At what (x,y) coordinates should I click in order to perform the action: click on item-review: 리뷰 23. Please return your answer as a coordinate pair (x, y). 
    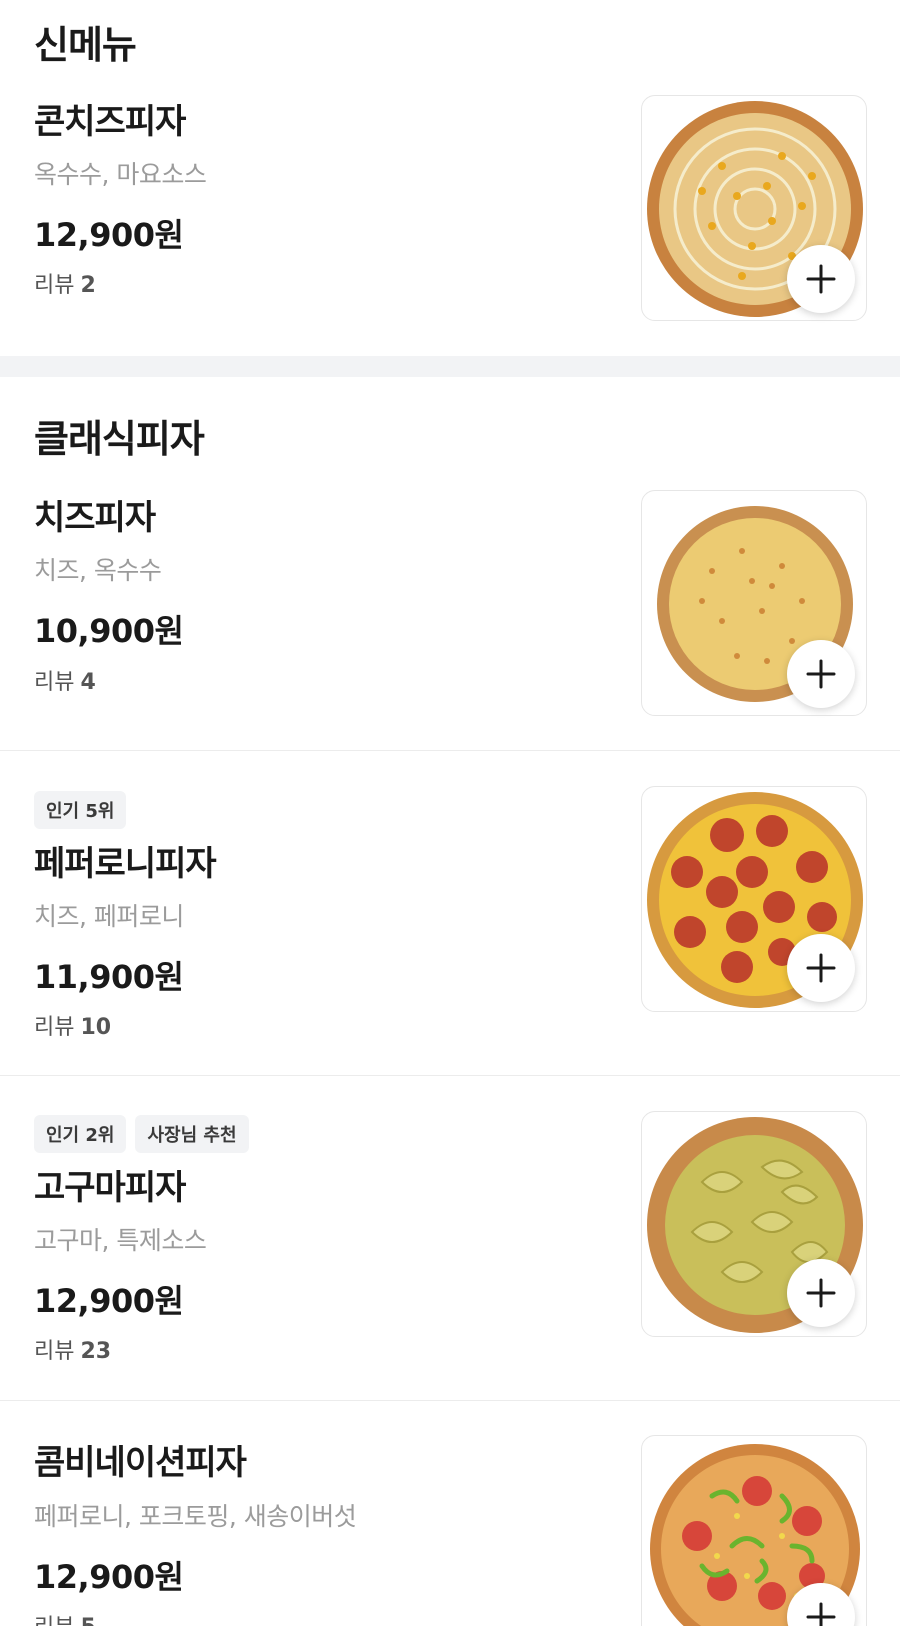
    Looking at the image, I should click on (73, 1351).